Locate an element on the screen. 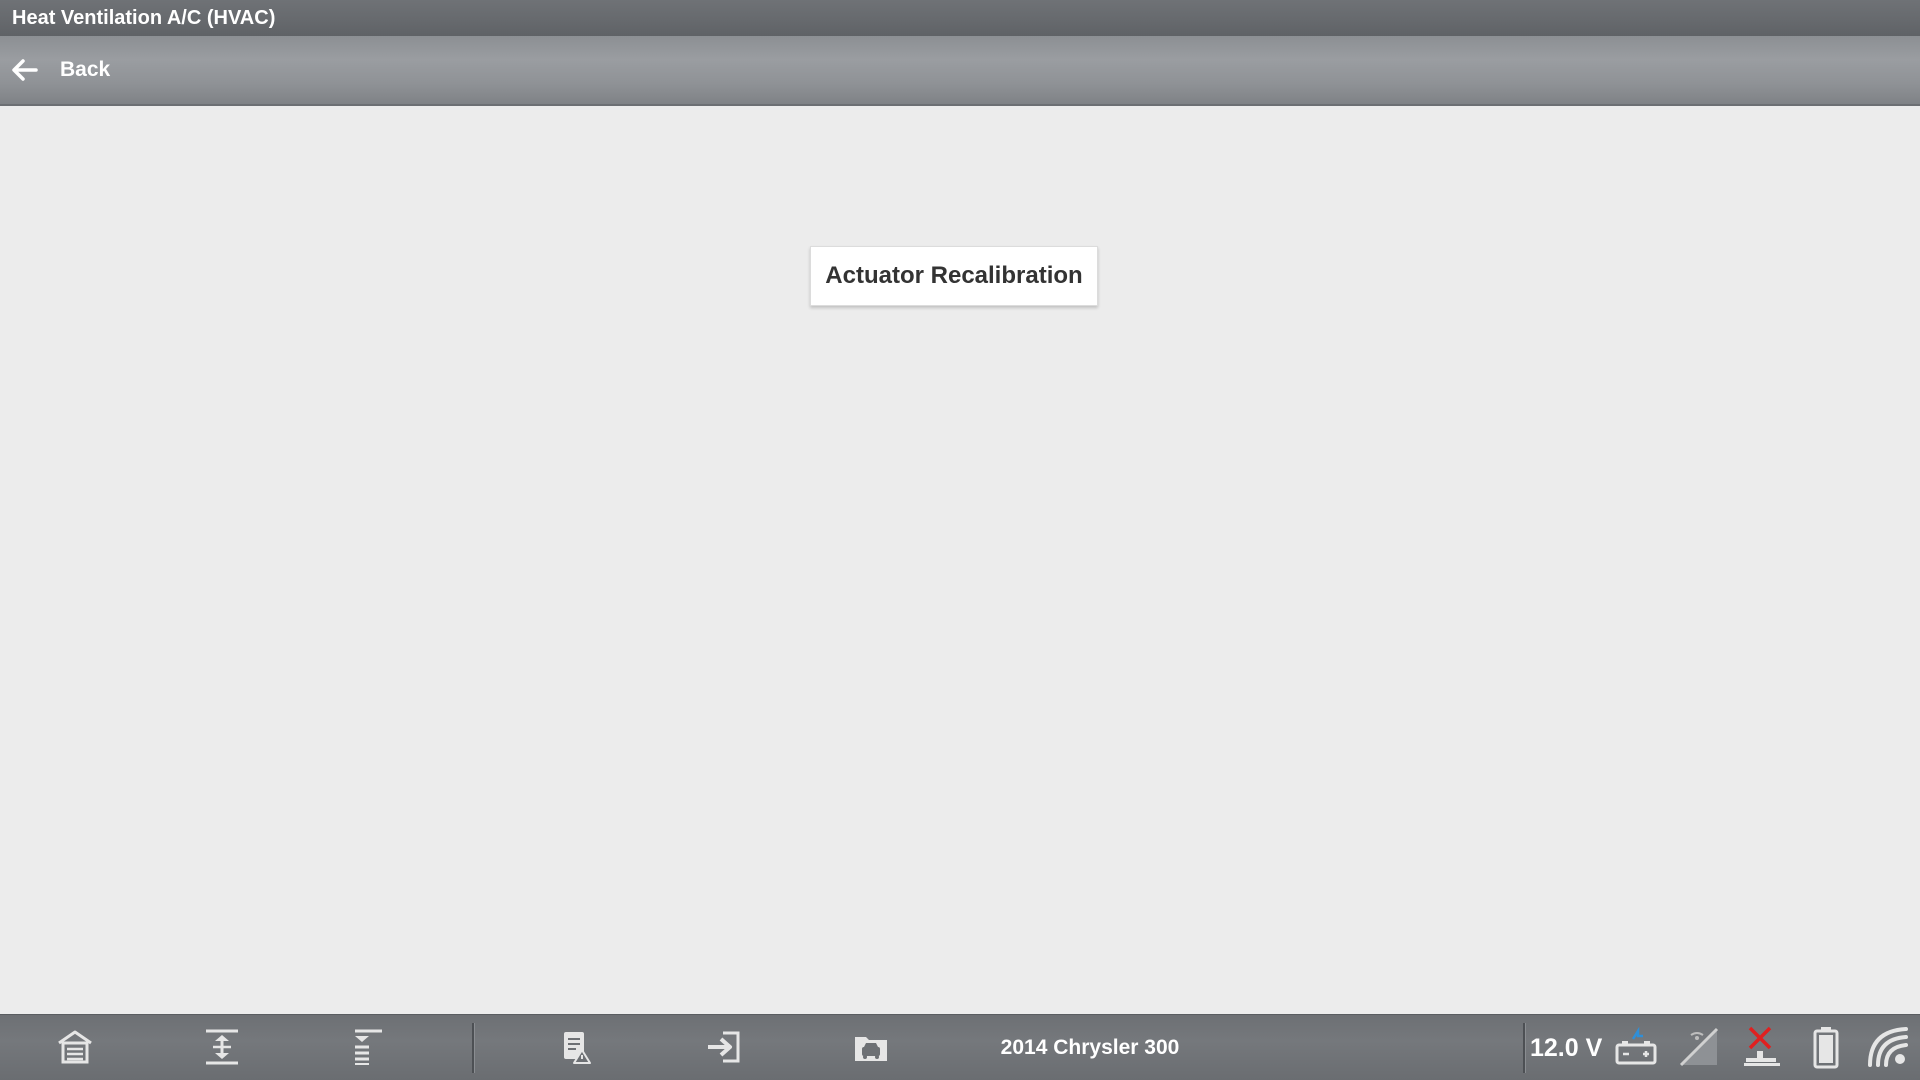  title-bar: Heat Ventilation A/C (HVAC) is located at coordinates (960, 18).